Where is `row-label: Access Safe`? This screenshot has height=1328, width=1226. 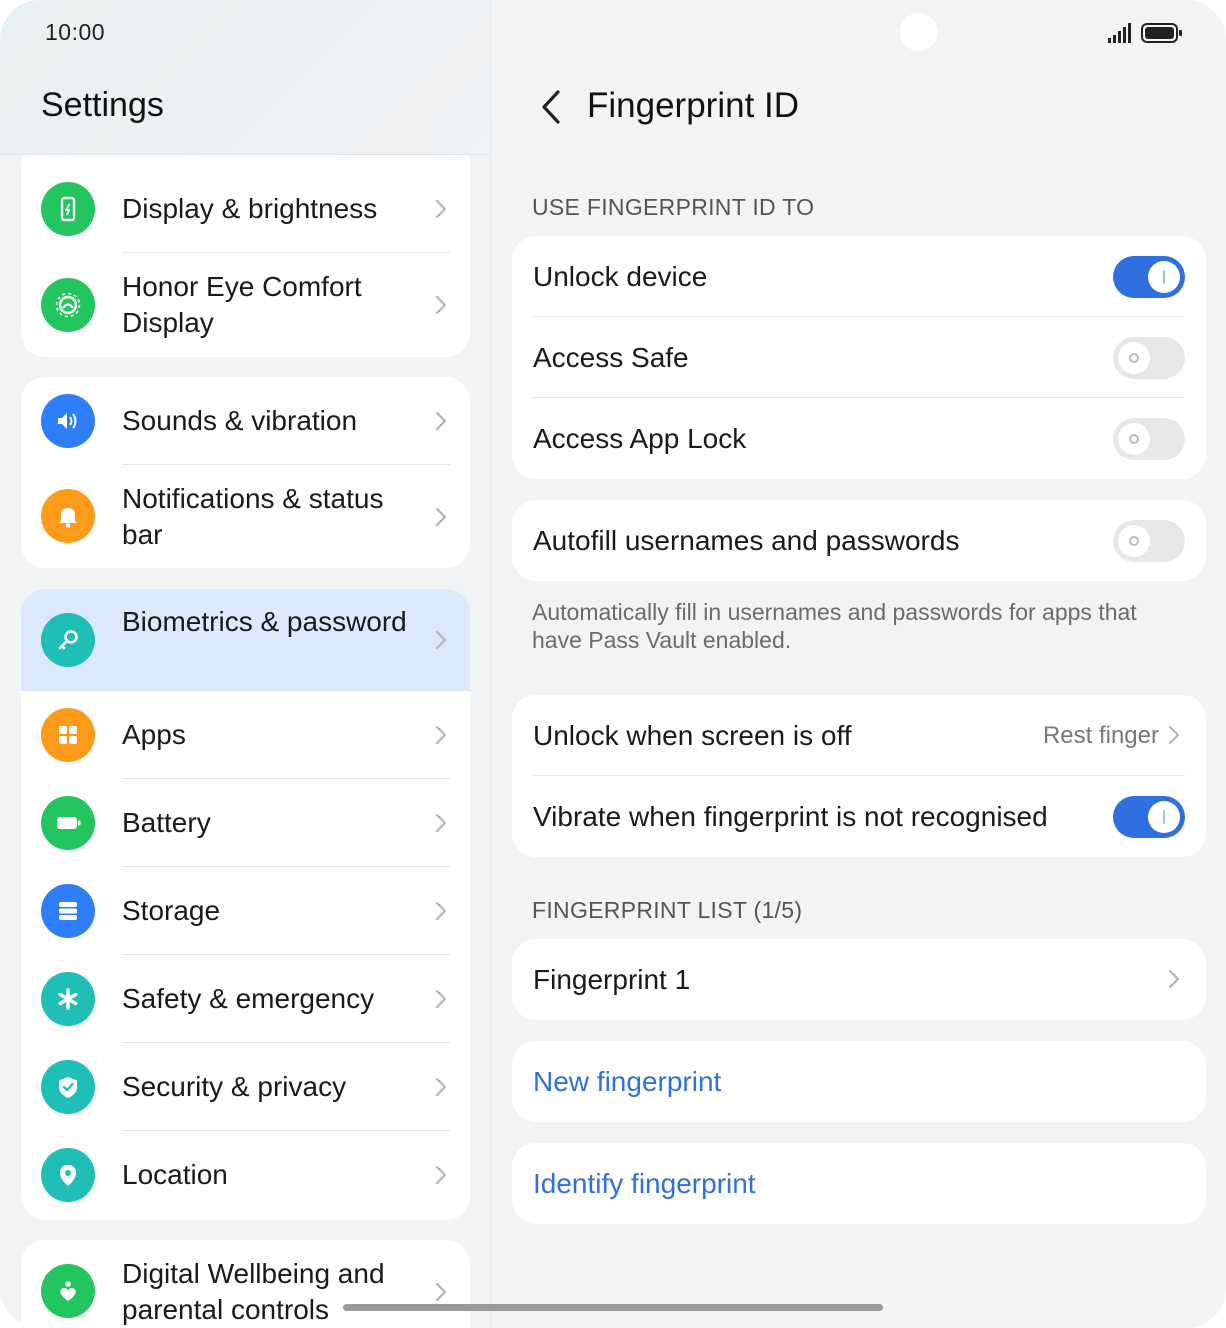 row-label: Access Safe is located at coordinates (611, 357).